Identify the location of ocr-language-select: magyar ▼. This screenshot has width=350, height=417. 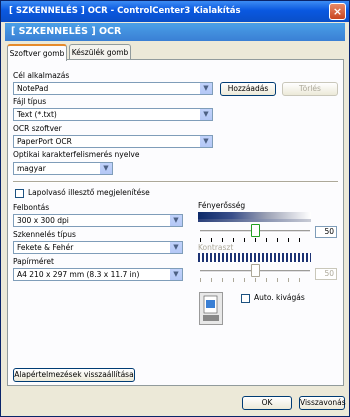
(63, 168).